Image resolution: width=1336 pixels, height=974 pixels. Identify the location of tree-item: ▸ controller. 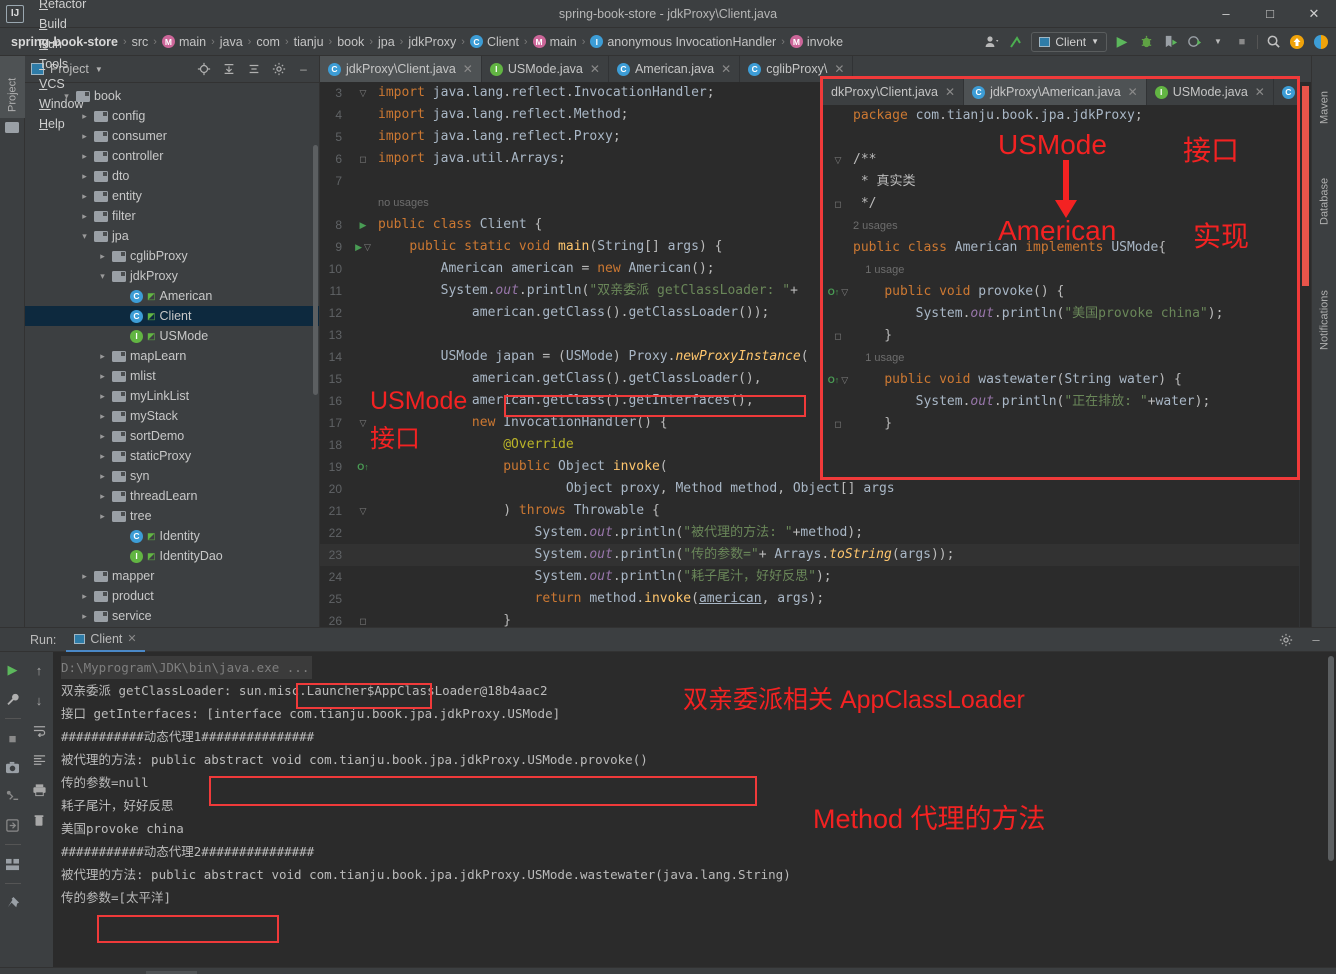
(172, 156).